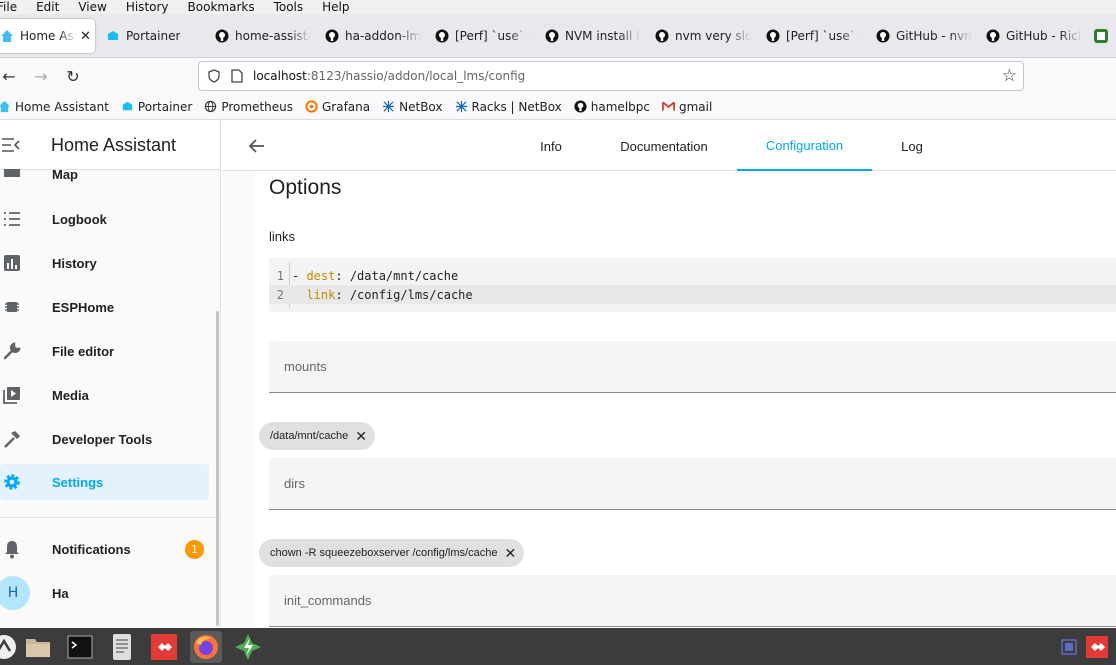 This screenshot has height=665, width=1116. What do you see at coordinates (104, 351) in the screenshot?
I see `sidebar-item-file-editor: File editor` at bounding box center [104, 351].